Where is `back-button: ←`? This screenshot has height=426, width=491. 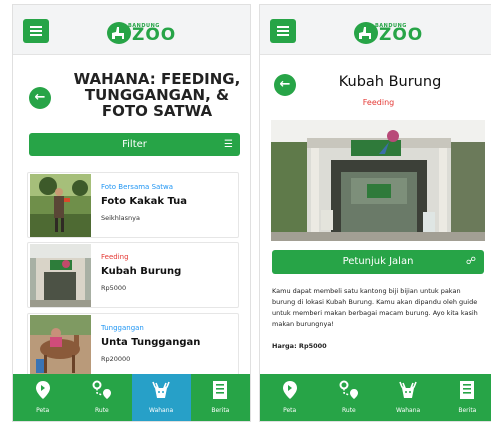
back-button: ← is located at coordinates (40, 98).